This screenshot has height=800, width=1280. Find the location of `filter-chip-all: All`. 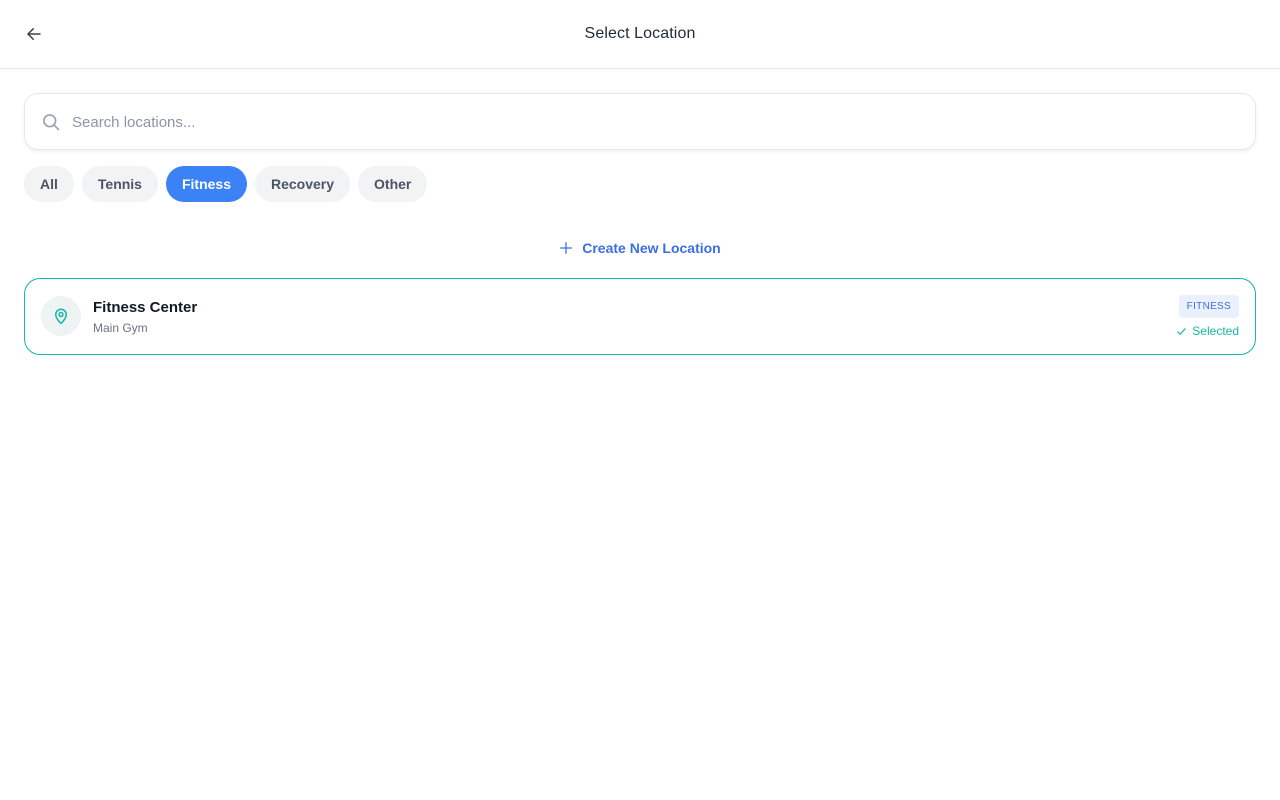

filter-chip-all: All is located at coordinates (49, 184).